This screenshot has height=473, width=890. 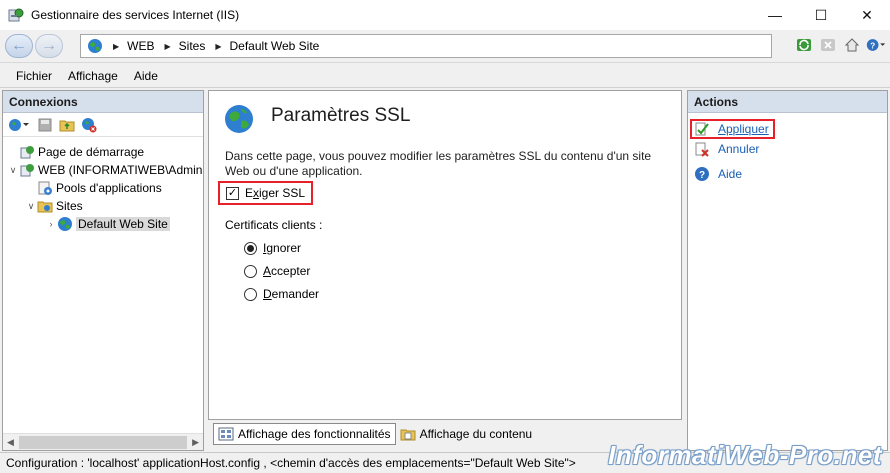 I want to click on start-page-icon, so click(x=27, y=152).